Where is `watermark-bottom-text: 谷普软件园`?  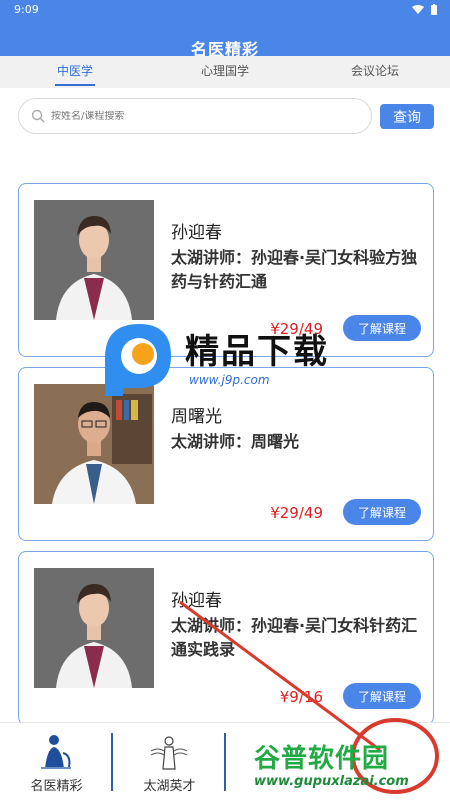 watermark-bottom-text: 谷普软件园 is located at coordinates (322, 759).